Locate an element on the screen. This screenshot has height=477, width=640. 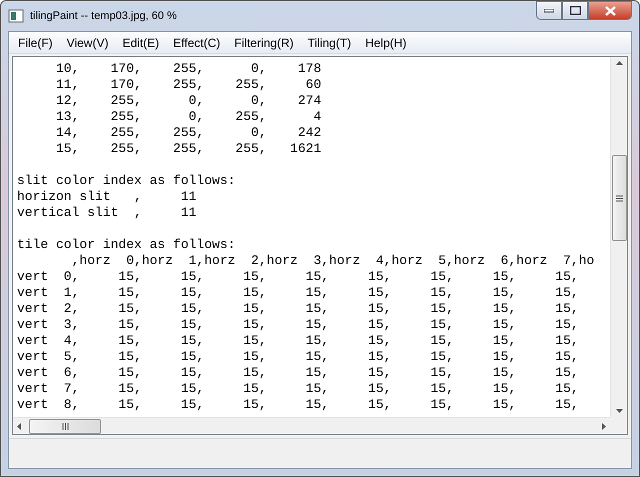
maximize-button is located at coordinates (575, 10).